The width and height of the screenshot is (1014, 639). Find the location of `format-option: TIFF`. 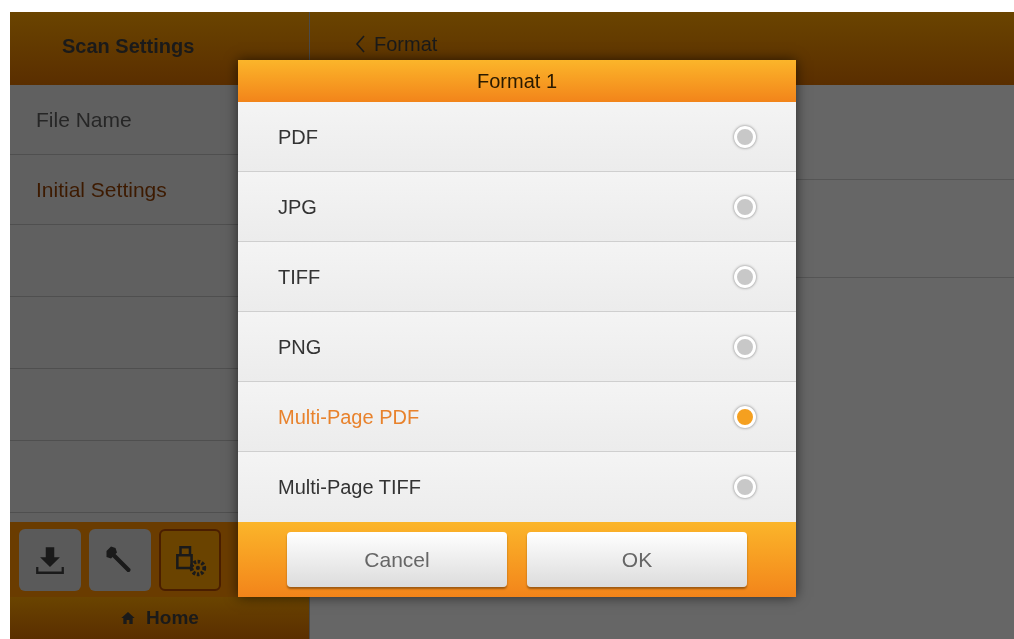

format-option: TIFF is located at coordinates (517, 277).